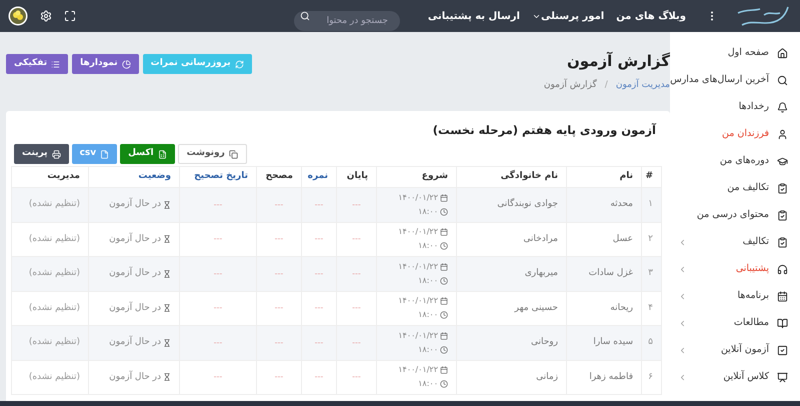  Describe the element at coordinates (610, 273) in the screenshot. I see `table-cell: غزل سادات` at that location.